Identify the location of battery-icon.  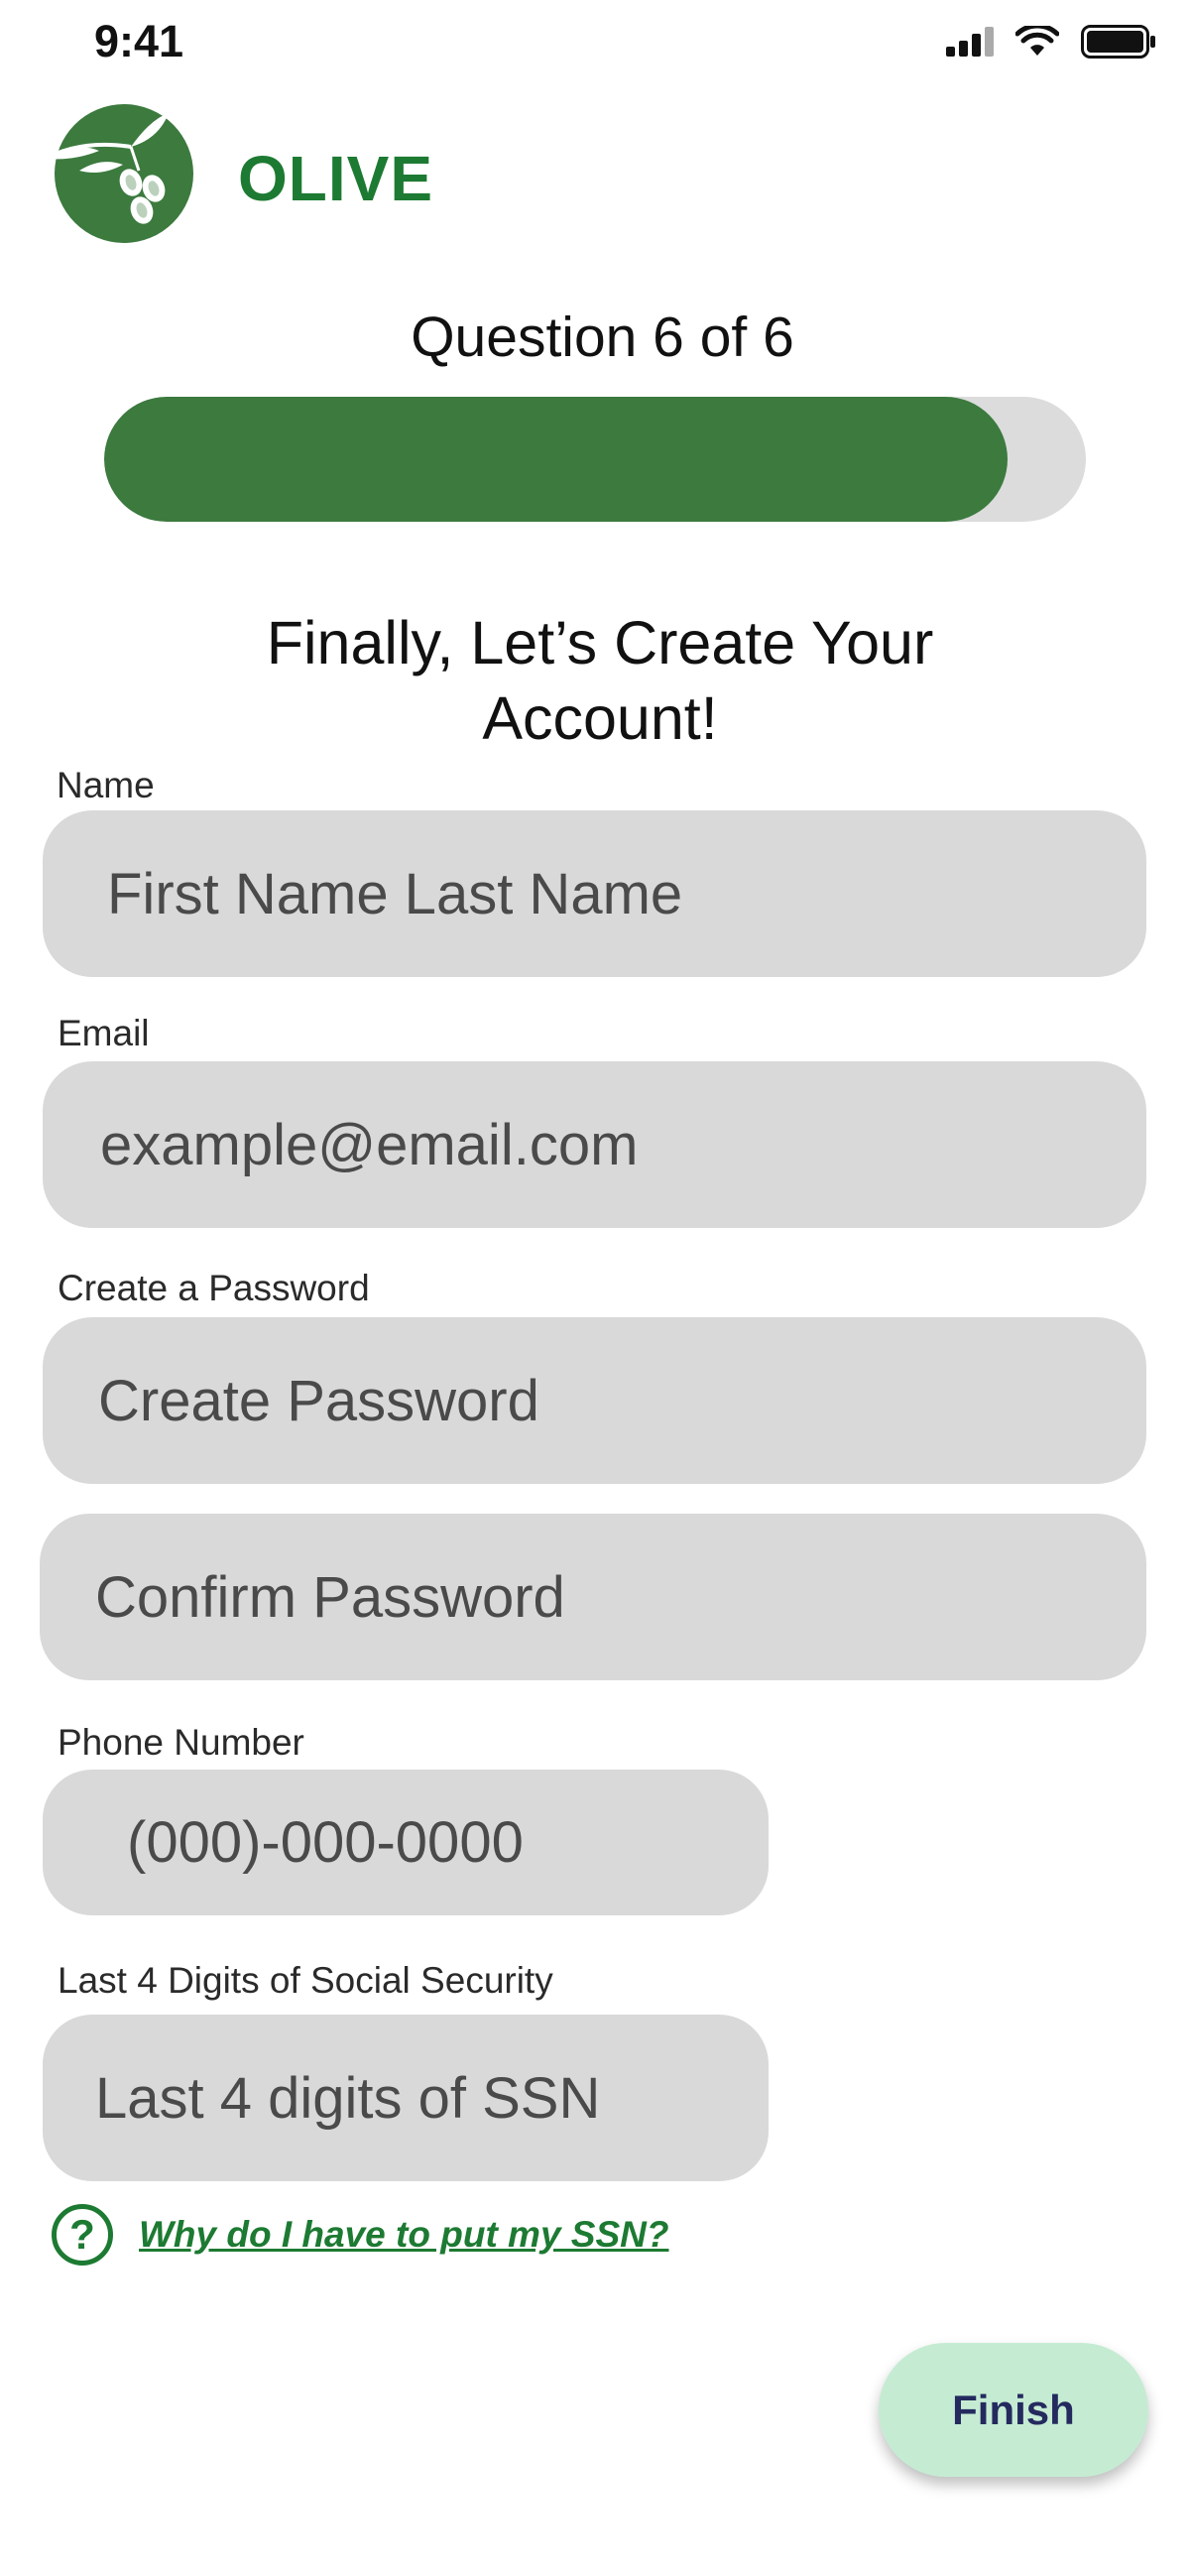
(1118, 42).